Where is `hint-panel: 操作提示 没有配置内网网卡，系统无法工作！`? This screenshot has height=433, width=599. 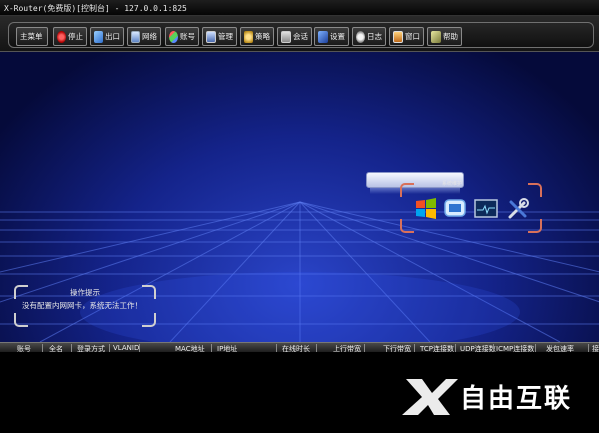 hint-panel: 操作提示 没有配置内网网卡，系统无法工作！ is located at coordinates (85, 306).